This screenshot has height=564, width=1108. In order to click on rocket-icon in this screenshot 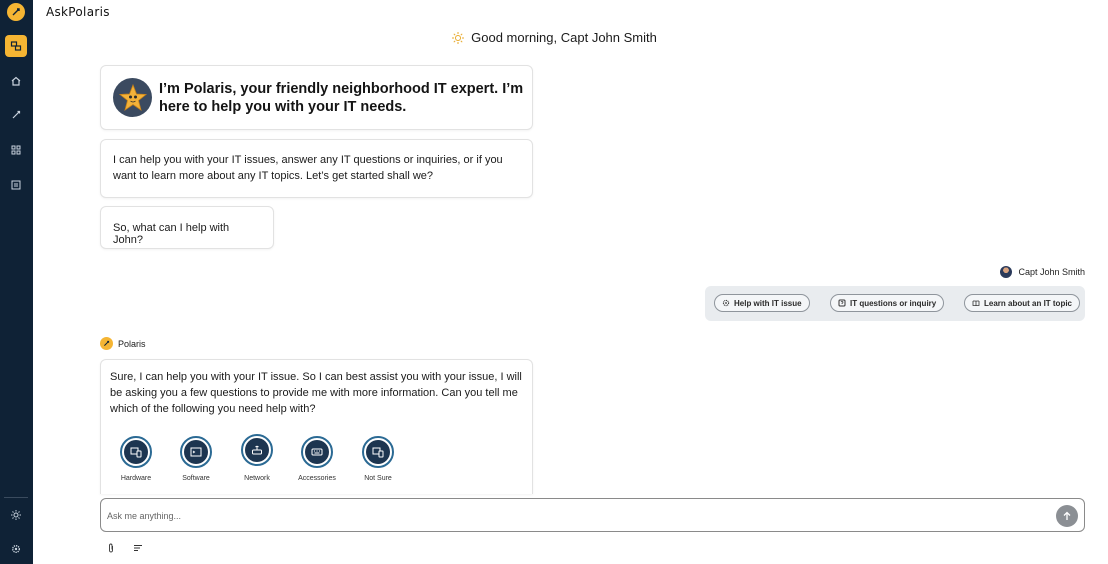, I will do `click(16, 114)`.